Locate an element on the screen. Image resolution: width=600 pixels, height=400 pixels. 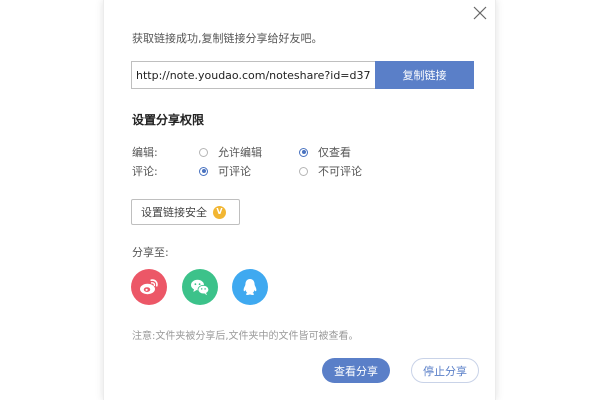
share-link-row: 复制链接 is located at coordinates (302, 75).